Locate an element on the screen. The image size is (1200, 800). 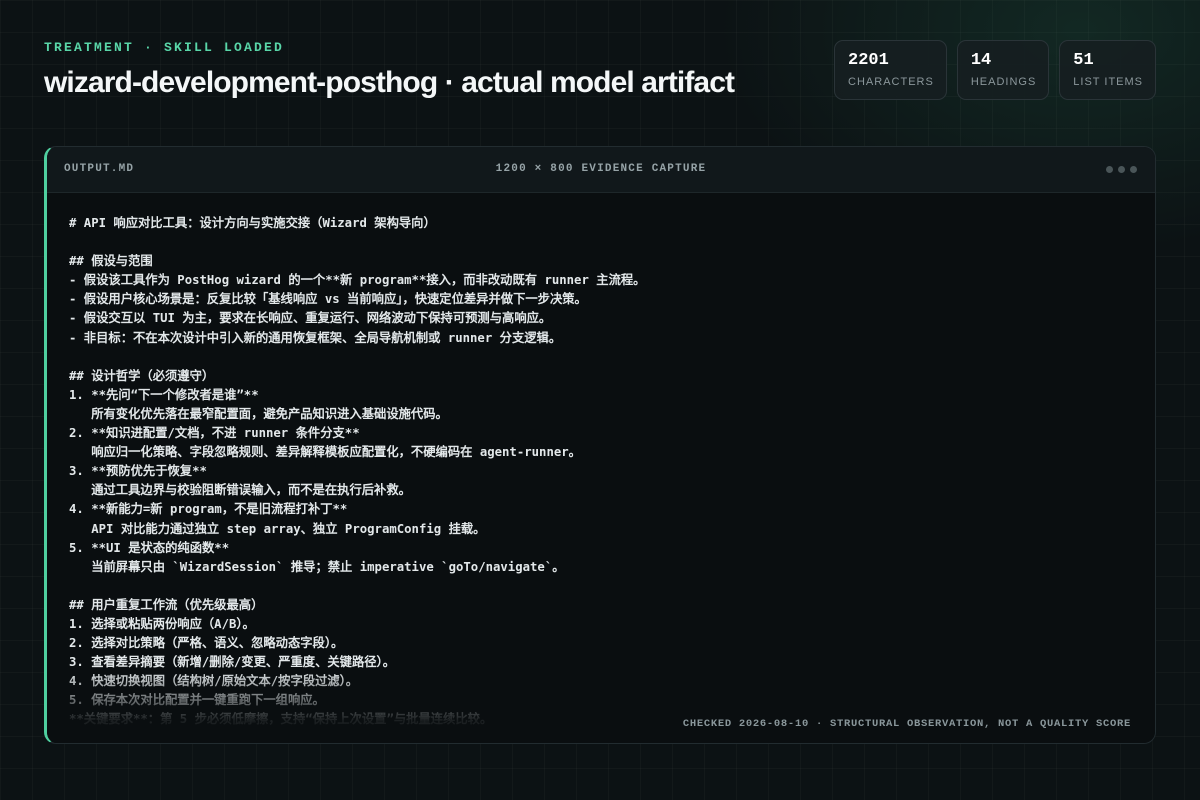
stat-headings-label: HEADINGS is located at coordinates (1003, 82).